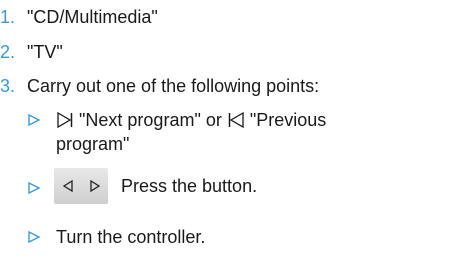  What do you see at coordinates (45, 52) in the screenshot?
I see `step-text: "TV"` at bounding box center [45, 52].